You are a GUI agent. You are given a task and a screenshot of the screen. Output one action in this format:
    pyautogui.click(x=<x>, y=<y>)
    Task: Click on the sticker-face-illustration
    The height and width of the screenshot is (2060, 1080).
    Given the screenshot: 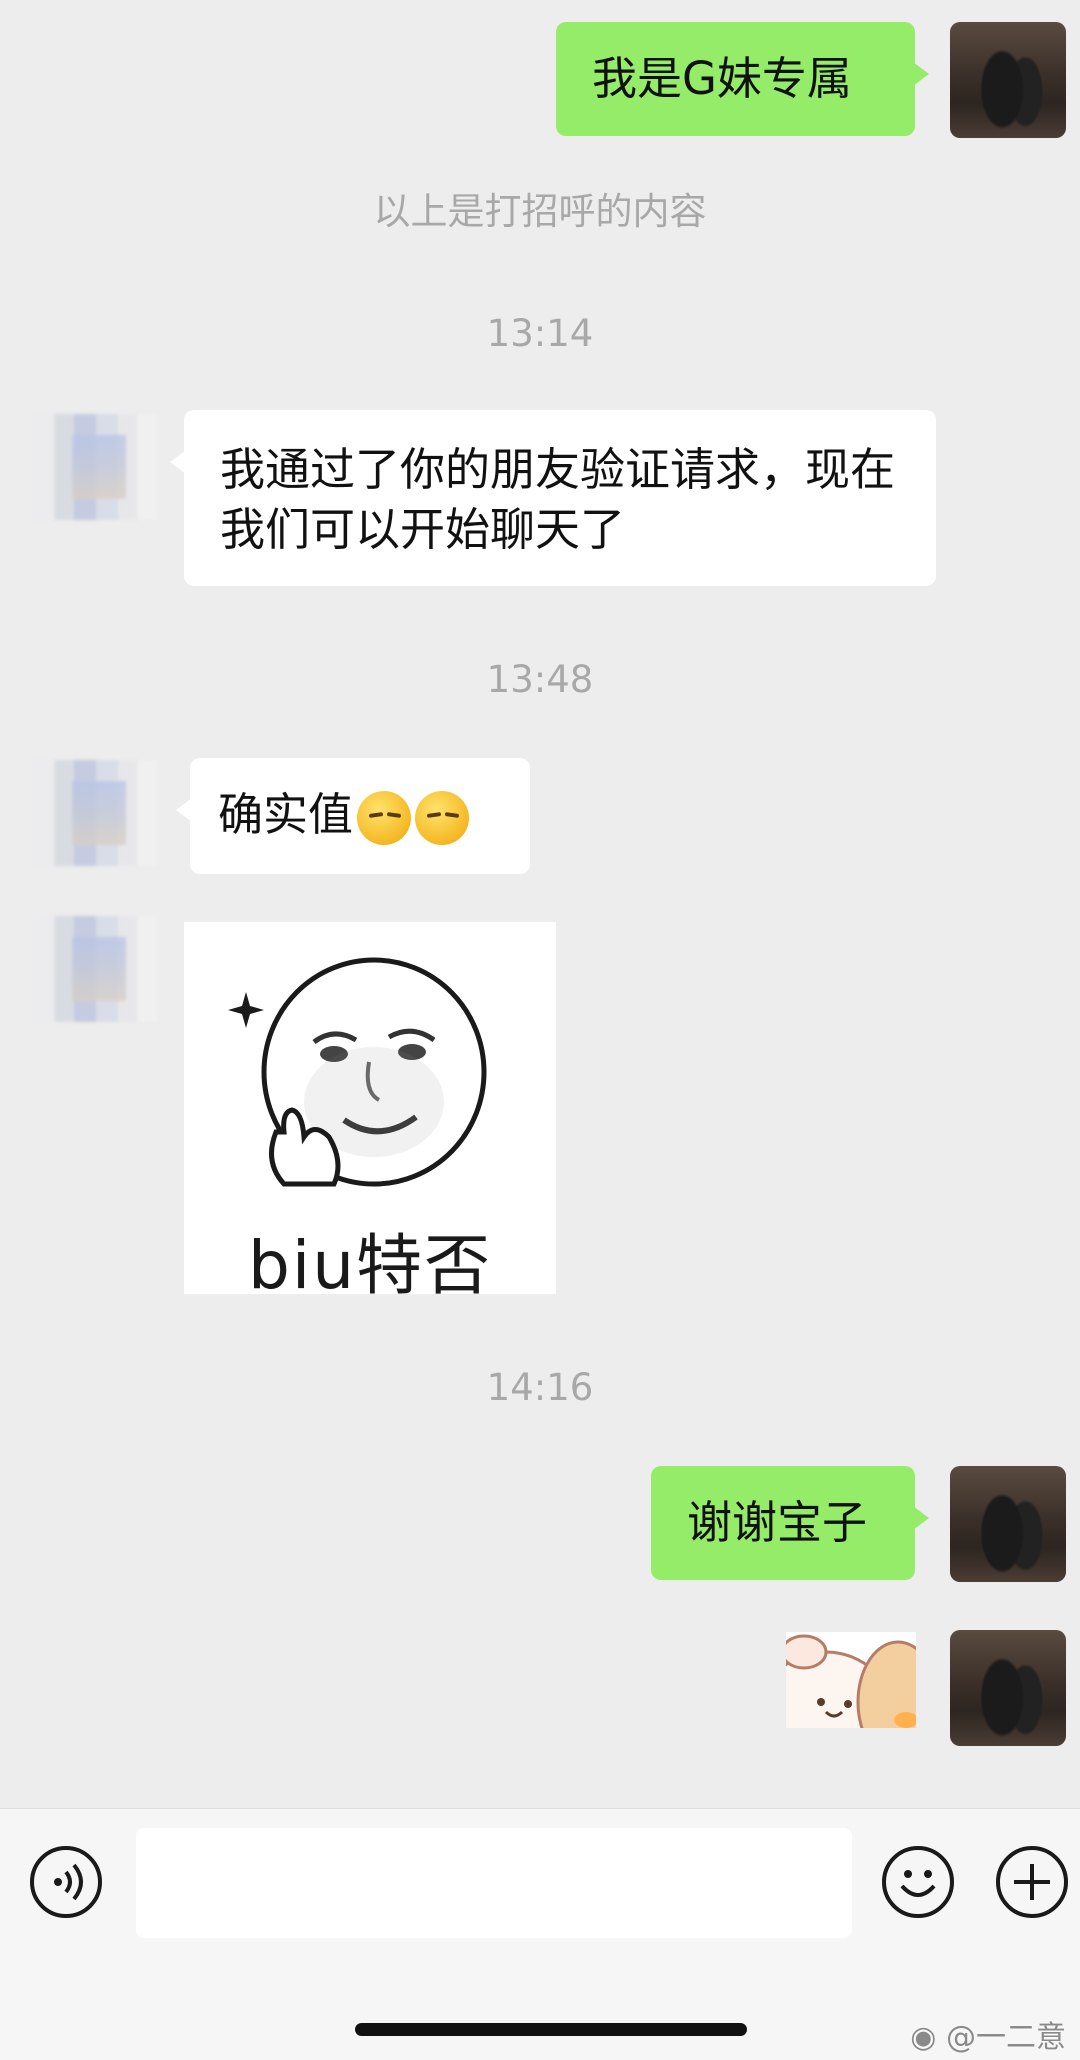 What is the action you would take?
    pyautogui.click(x=357, y=1072)
    